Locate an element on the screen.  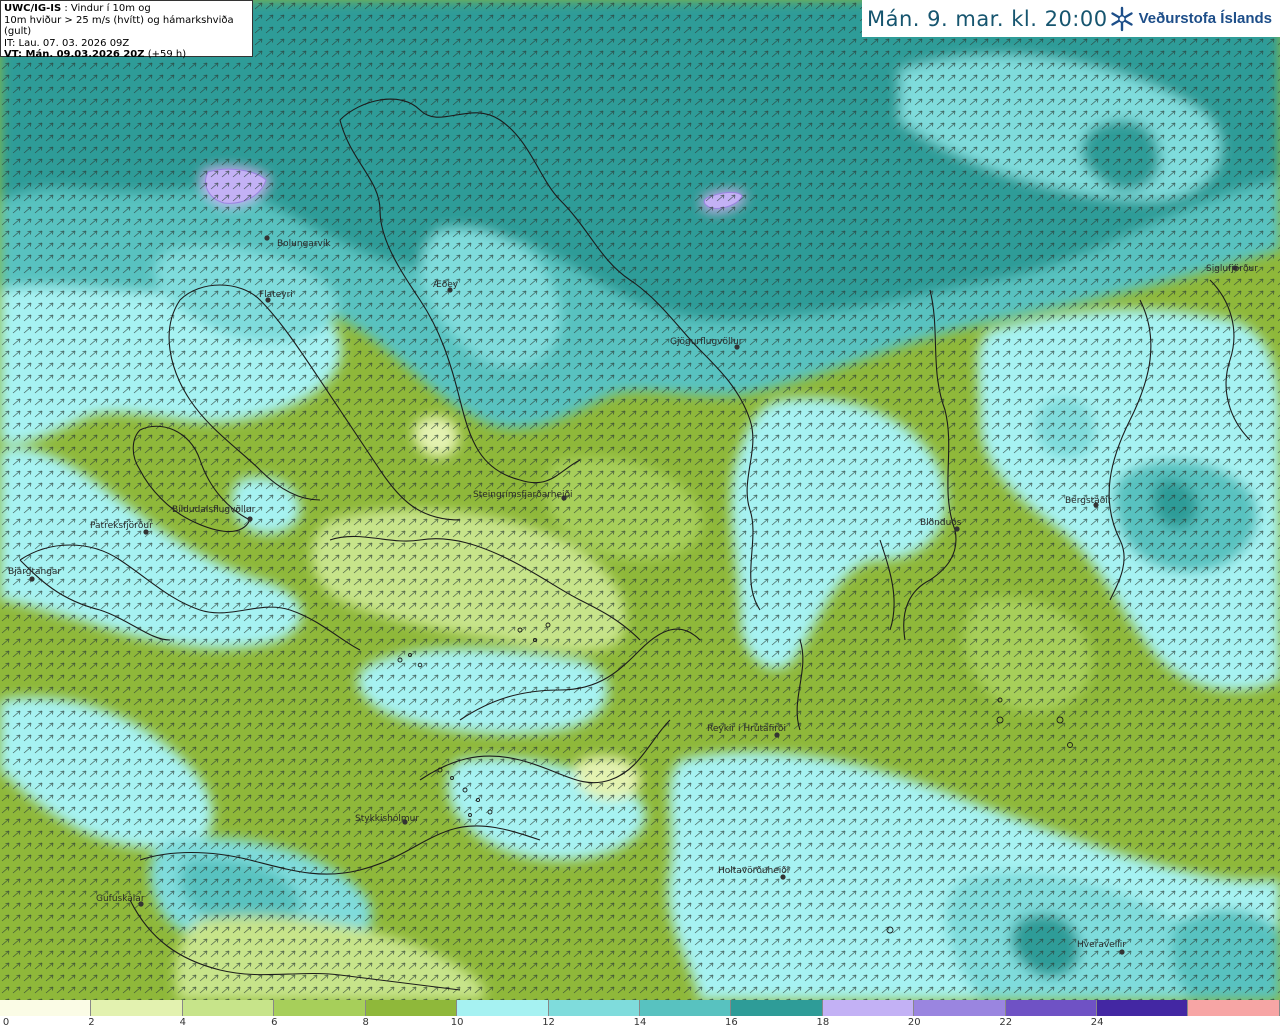
colorbar-label: 18 is located at coordinates (823, 1022).